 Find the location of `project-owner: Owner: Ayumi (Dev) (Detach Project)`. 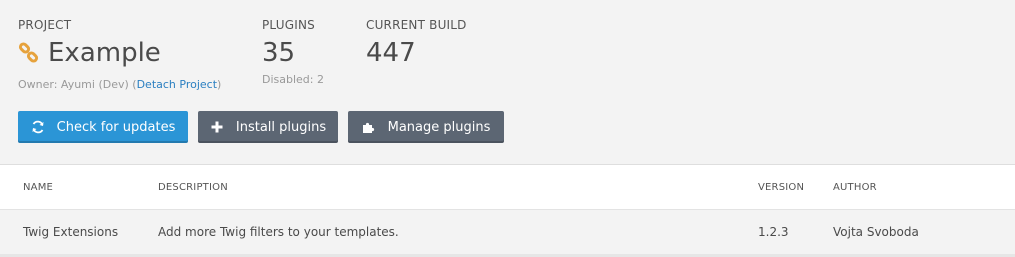

project-owner: Owner: Ayumi (Dev) (Detach Project) is located at coordinates (119, 84).